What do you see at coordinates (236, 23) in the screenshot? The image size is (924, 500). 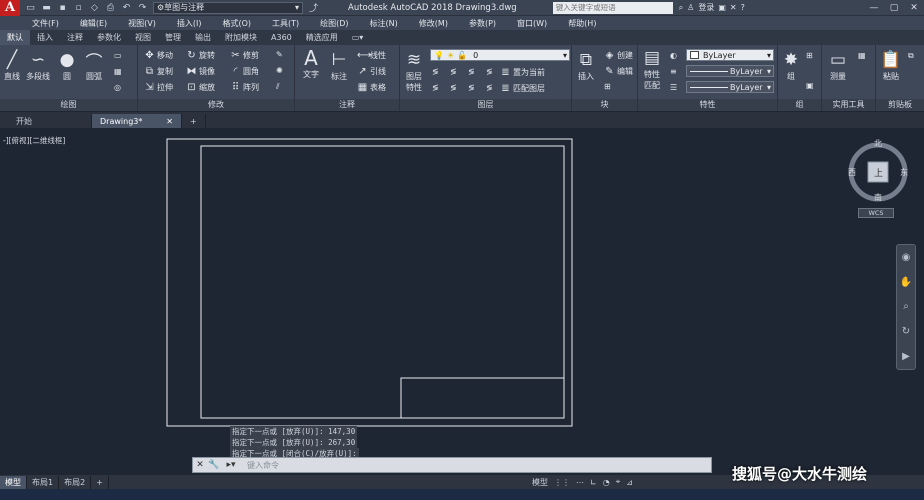 I see `menu-format: 格式(O)` at bounding box center [236, 23].